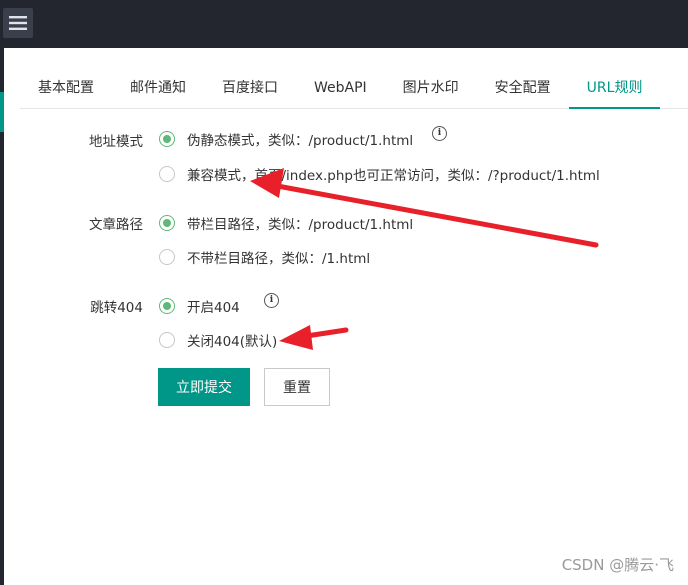 The height and width of the screenshot is (585, 688). What do you see at coordinates (344, 24) in the screenshot?
I see `top-navbar` at bounding box center [344, 24].